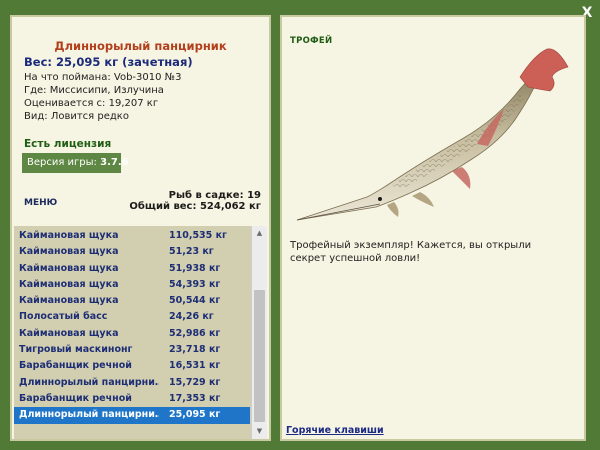 This screenshot has height=450, width=600. Describe the element at coordinates (63, 317) in the screenshot. I see `fish-name: Полосатый басс` at that location.